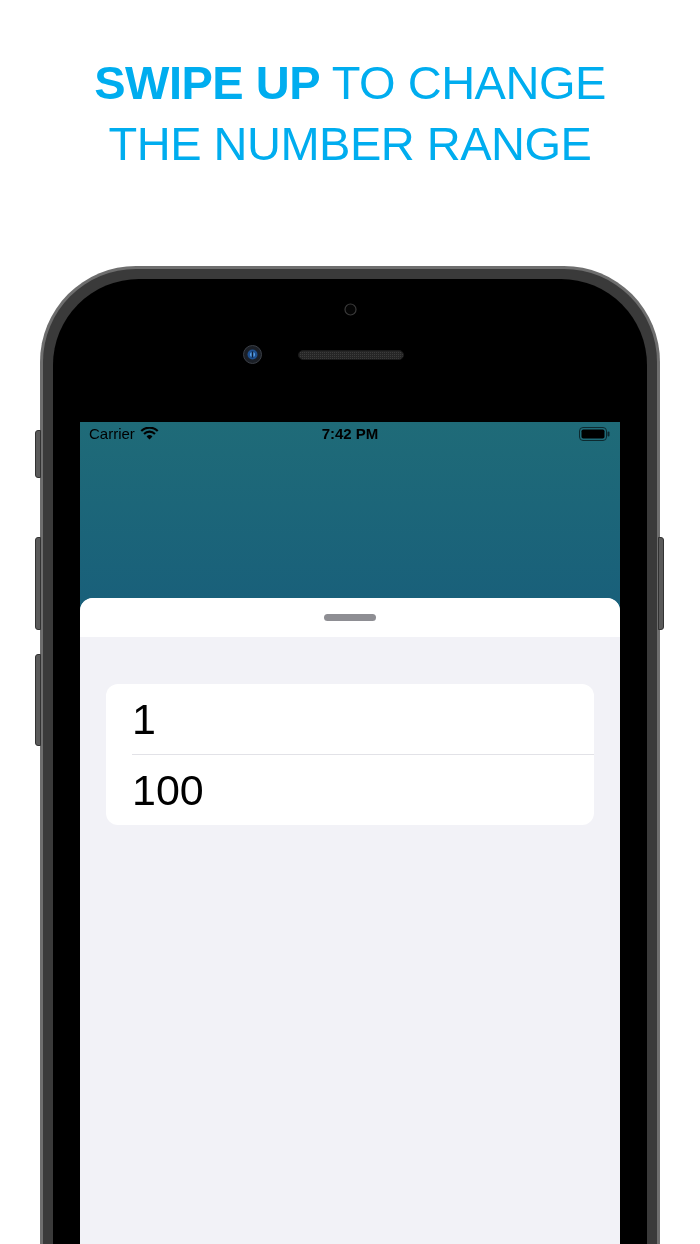 This screenshot has height=1244, width=700. What do you see at coordinates (594, 434) in the screenshot?
I see `battery-icon` at bounding box center [594, 434].